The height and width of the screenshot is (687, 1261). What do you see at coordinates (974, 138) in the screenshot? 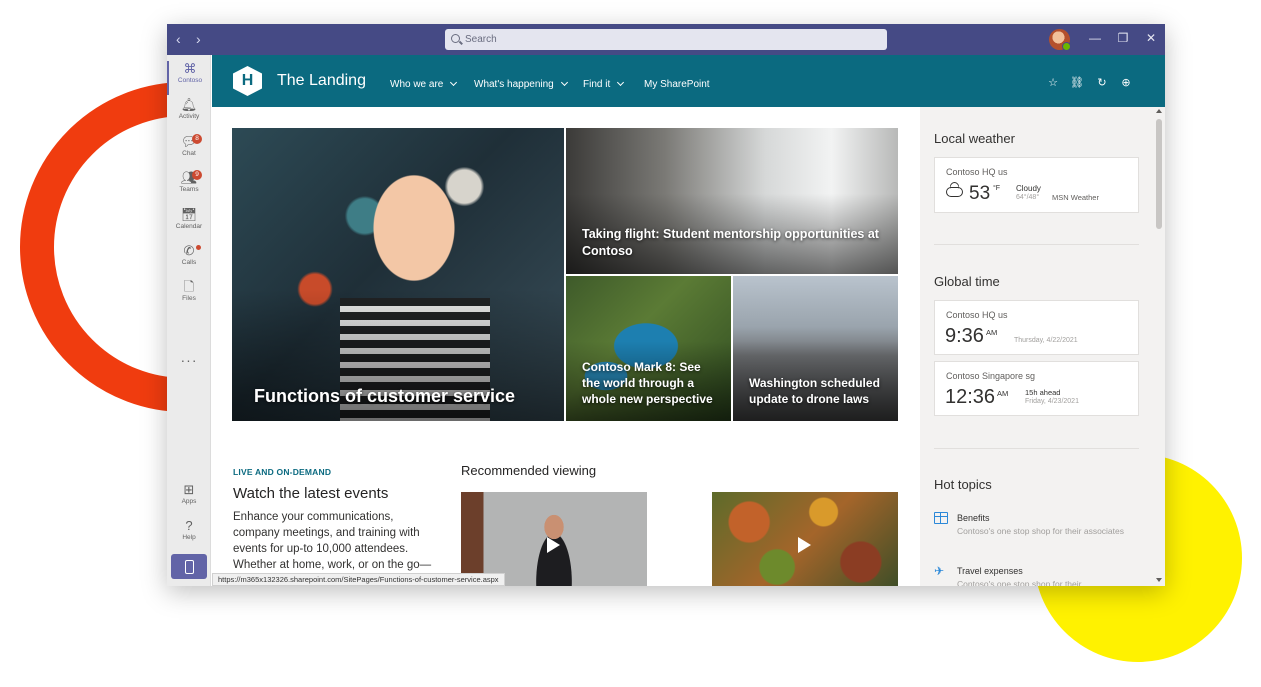
I see `weather-heading: Local weather` at bounding box center [974, 138].